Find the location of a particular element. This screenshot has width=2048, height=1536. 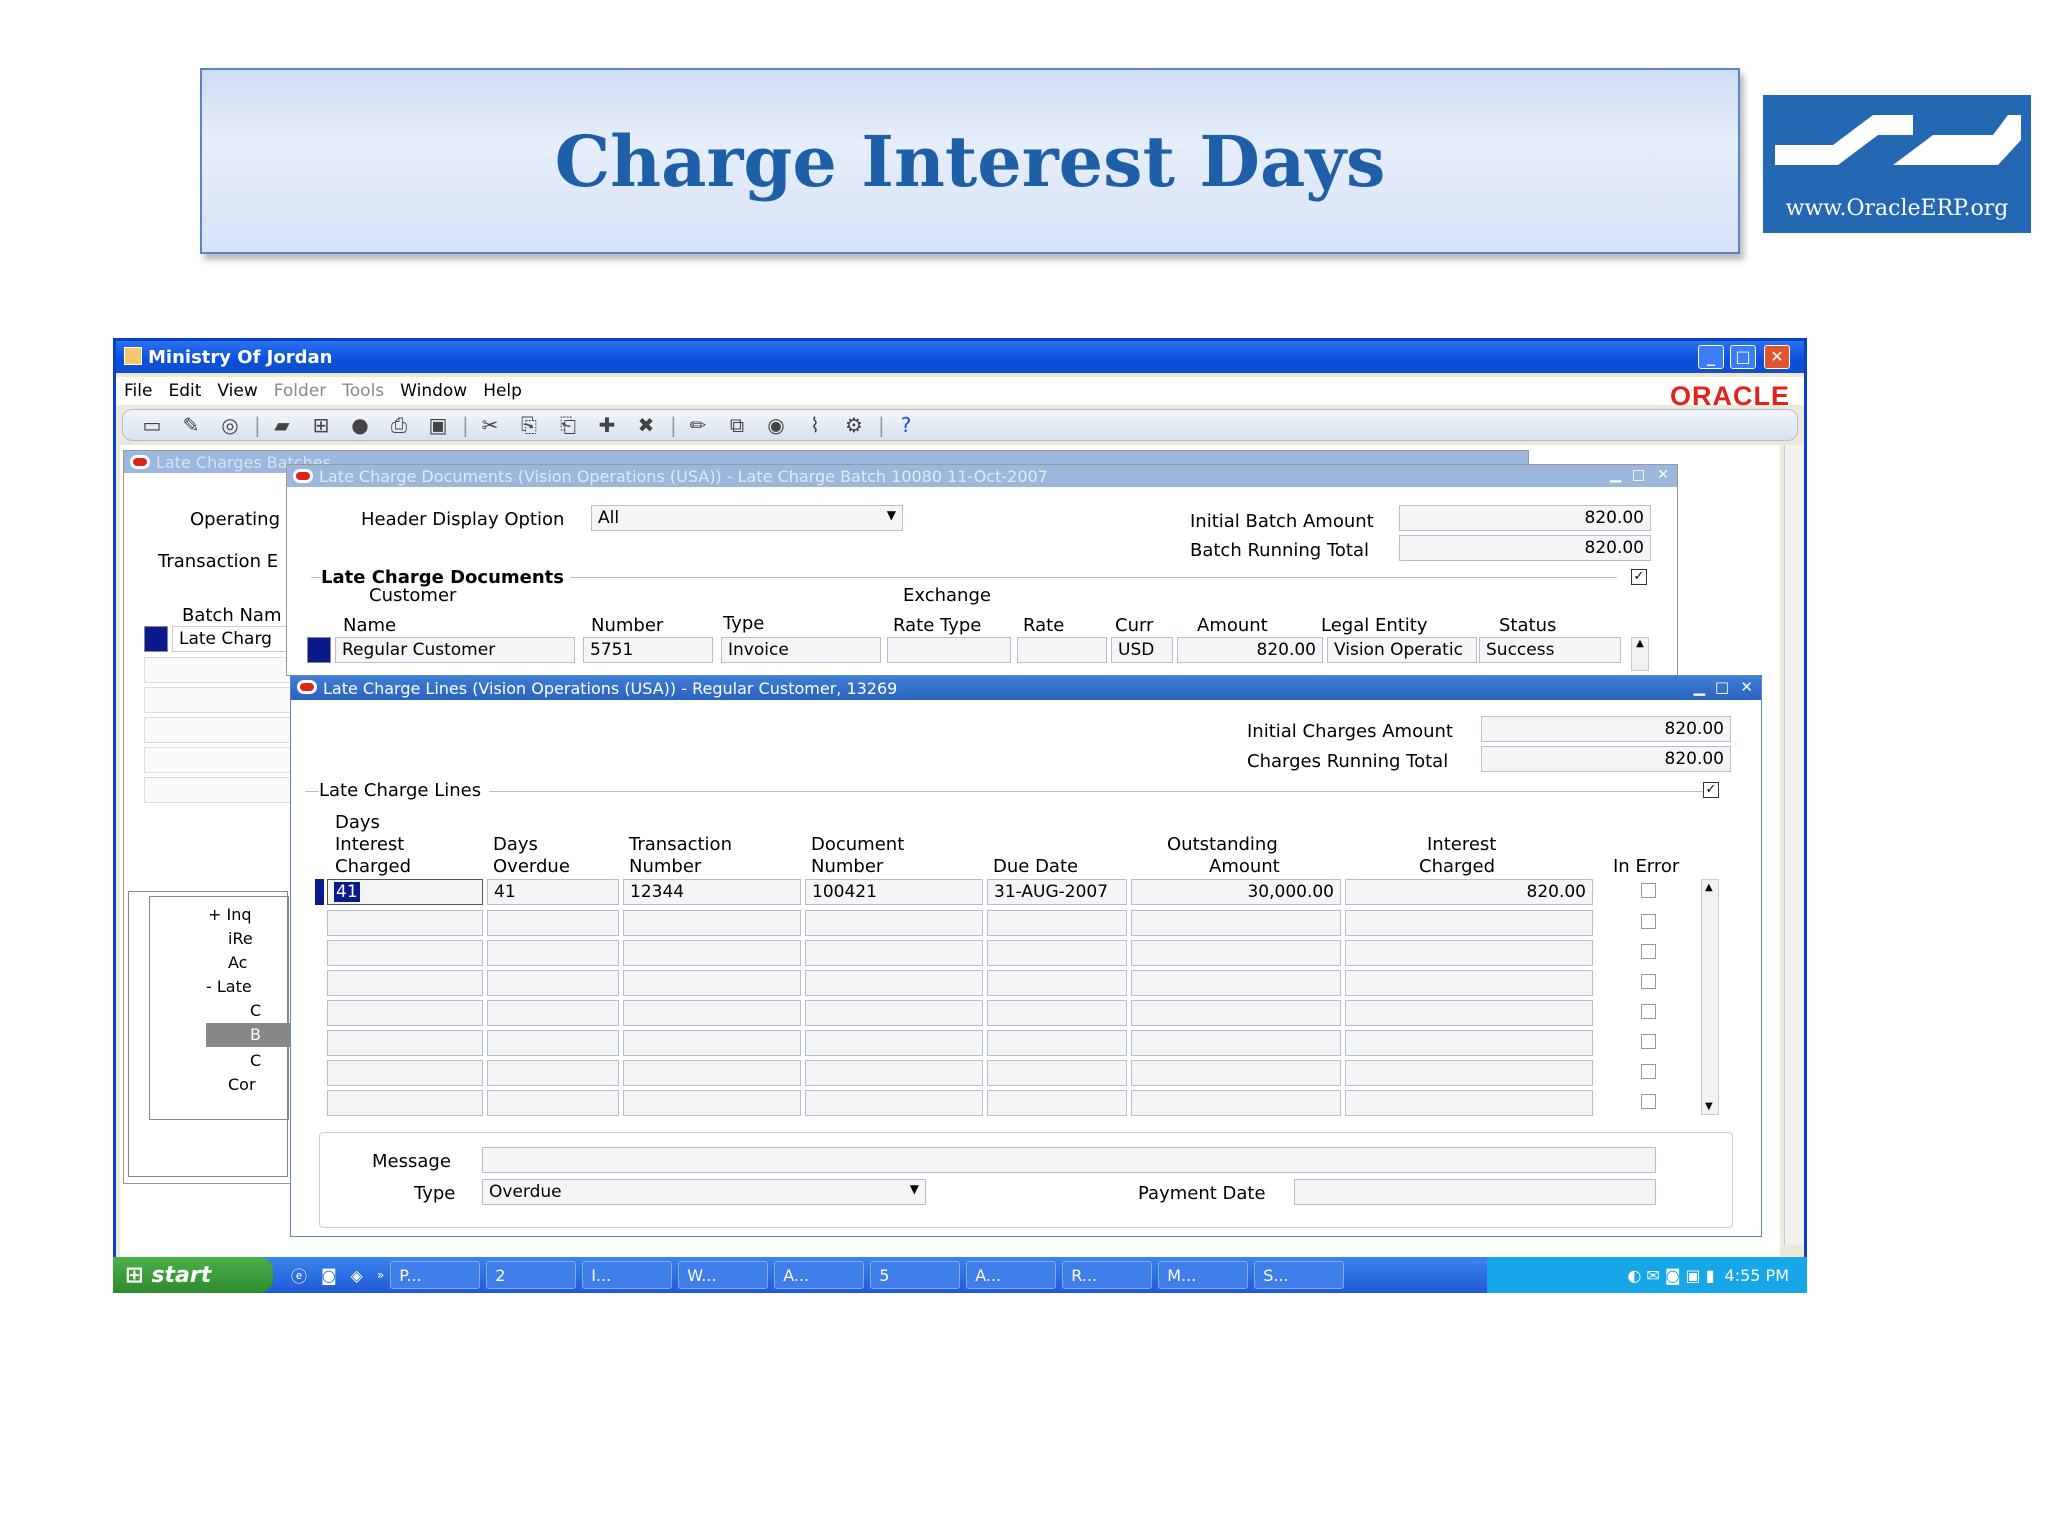

doc-curr-field: USD is located at coordinates (1142, 650).